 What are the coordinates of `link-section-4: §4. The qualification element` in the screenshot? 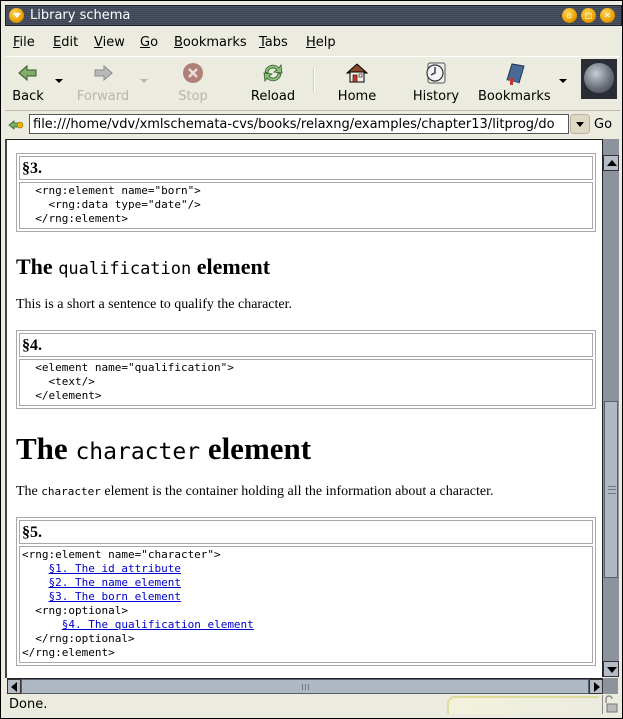 It's located at (158, 624).